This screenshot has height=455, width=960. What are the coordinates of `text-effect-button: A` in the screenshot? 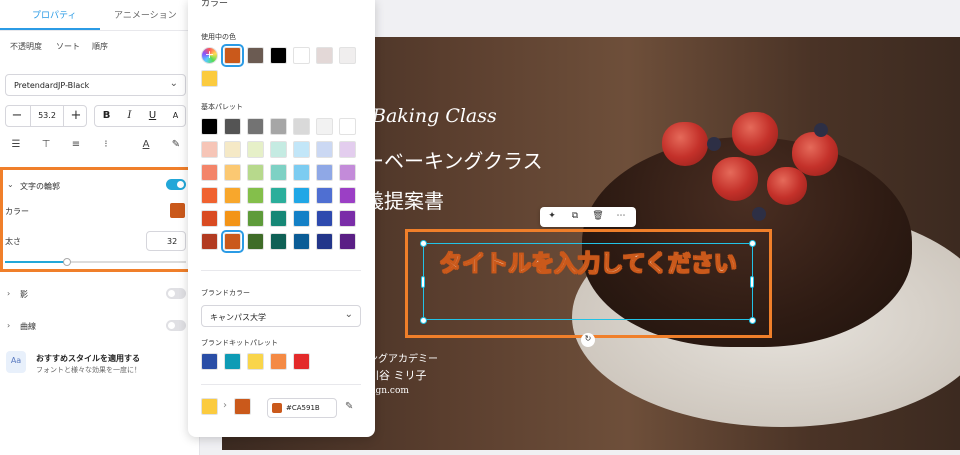 It's located at (175, 115).